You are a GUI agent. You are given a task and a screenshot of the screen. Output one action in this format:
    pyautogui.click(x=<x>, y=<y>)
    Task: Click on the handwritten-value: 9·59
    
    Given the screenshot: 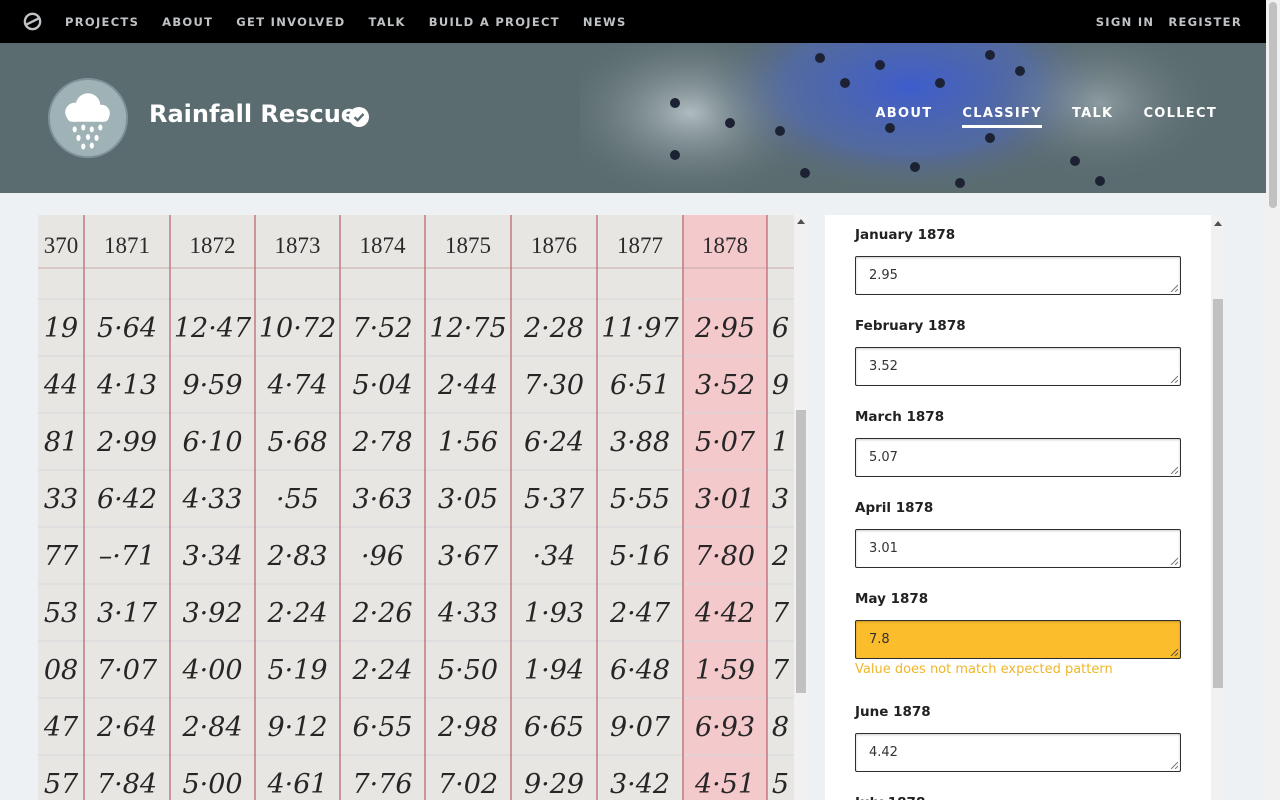 What is the action you would take?
    pyautogui.click(x=212, y=385)
    